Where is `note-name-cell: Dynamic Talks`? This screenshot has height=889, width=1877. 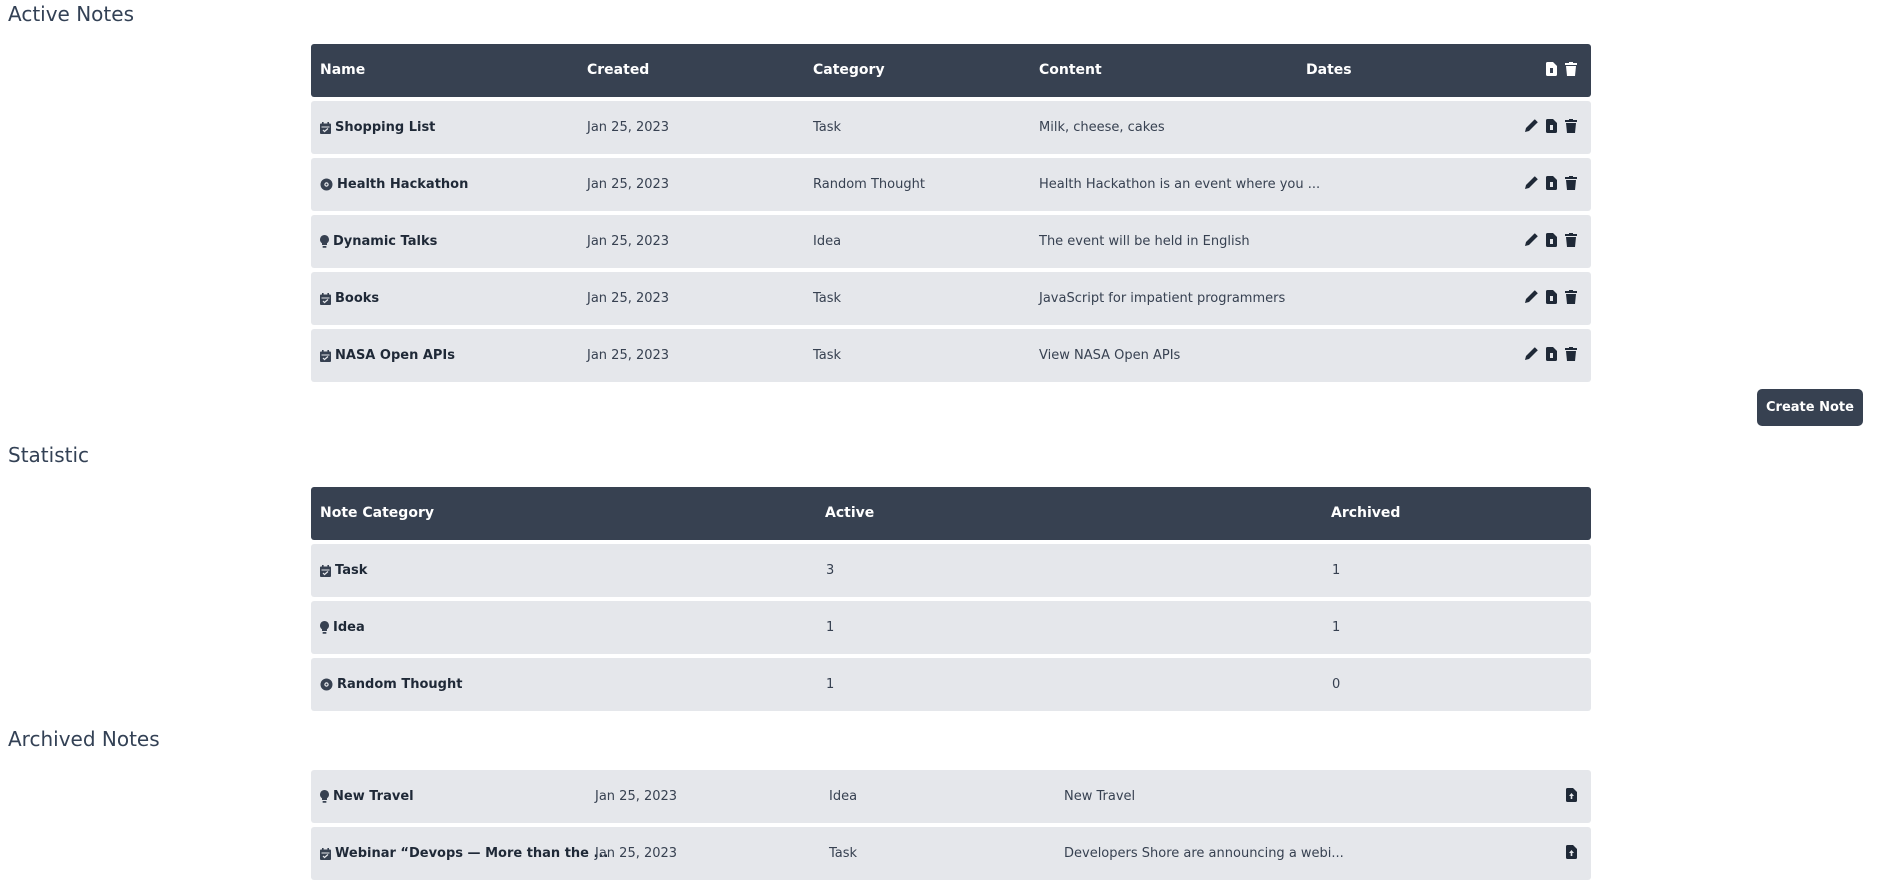
note-name-cell: Dynamic Talks is located at coordinates (378, 241).